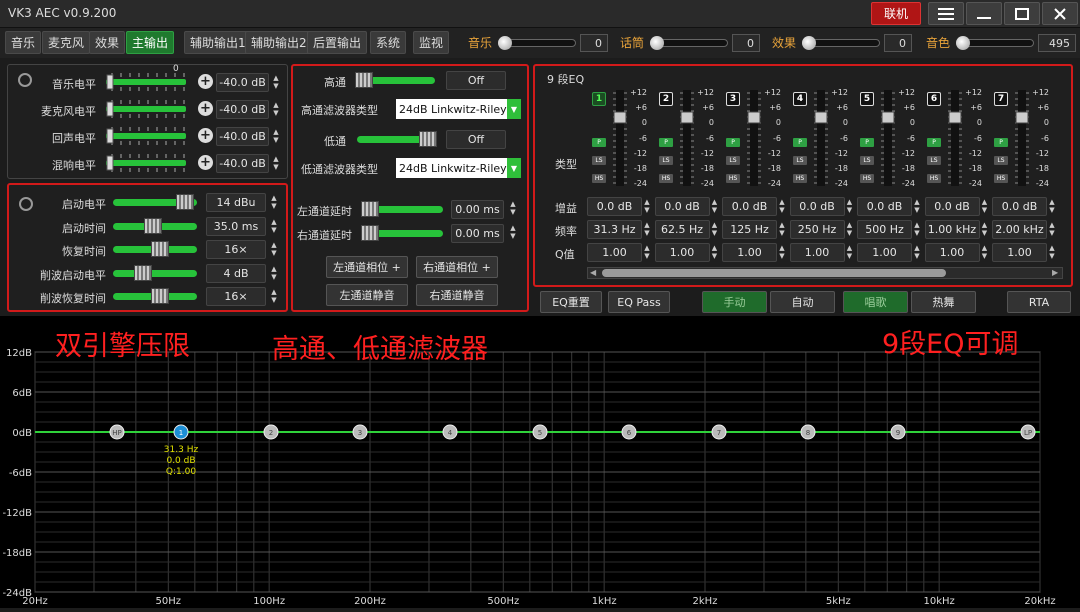 The image size is (1080, 612). Describe the element at coordinates (875, 302) in the screenshot. I see `sing-button: 唱歌` at that location.